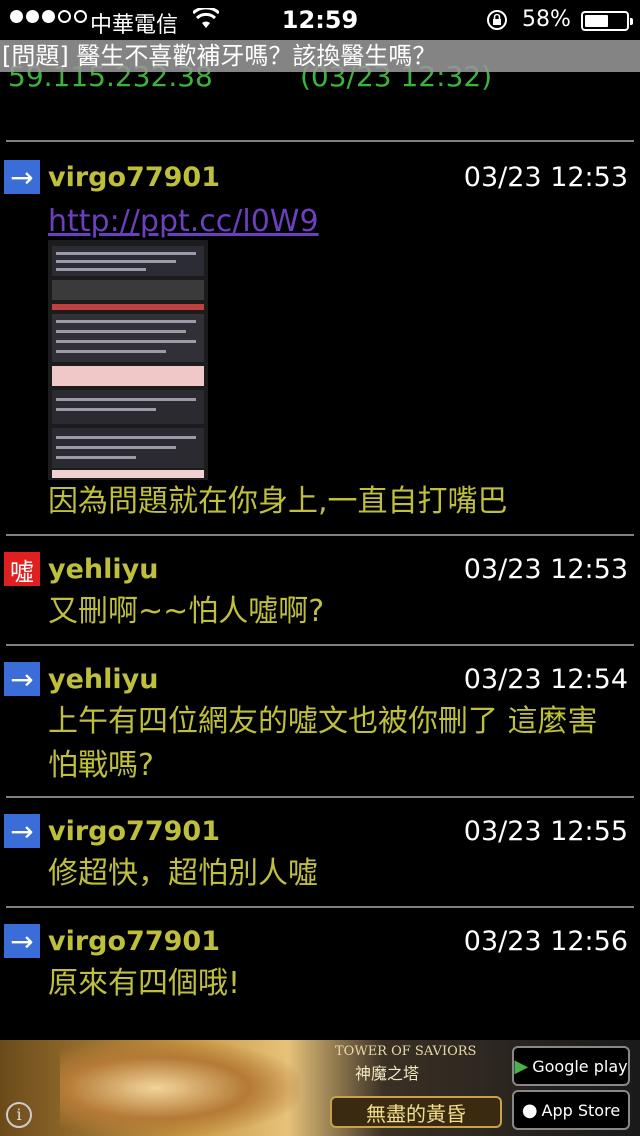 The height and width of the screenshot is (1136, 640). Describe the element at coordinates (545, 941) in the screenshot. I see `push-time: 03/23 12:56` at that location.